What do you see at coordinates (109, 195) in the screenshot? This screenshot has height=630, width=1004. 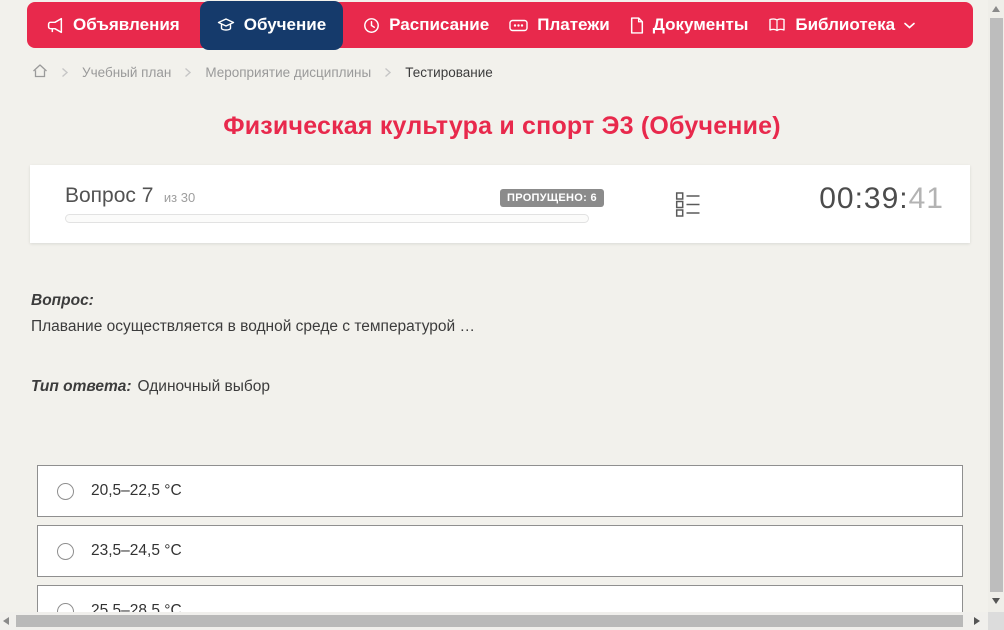 I see `question-number: Вопрос 7` at bounding box center [109, 195].